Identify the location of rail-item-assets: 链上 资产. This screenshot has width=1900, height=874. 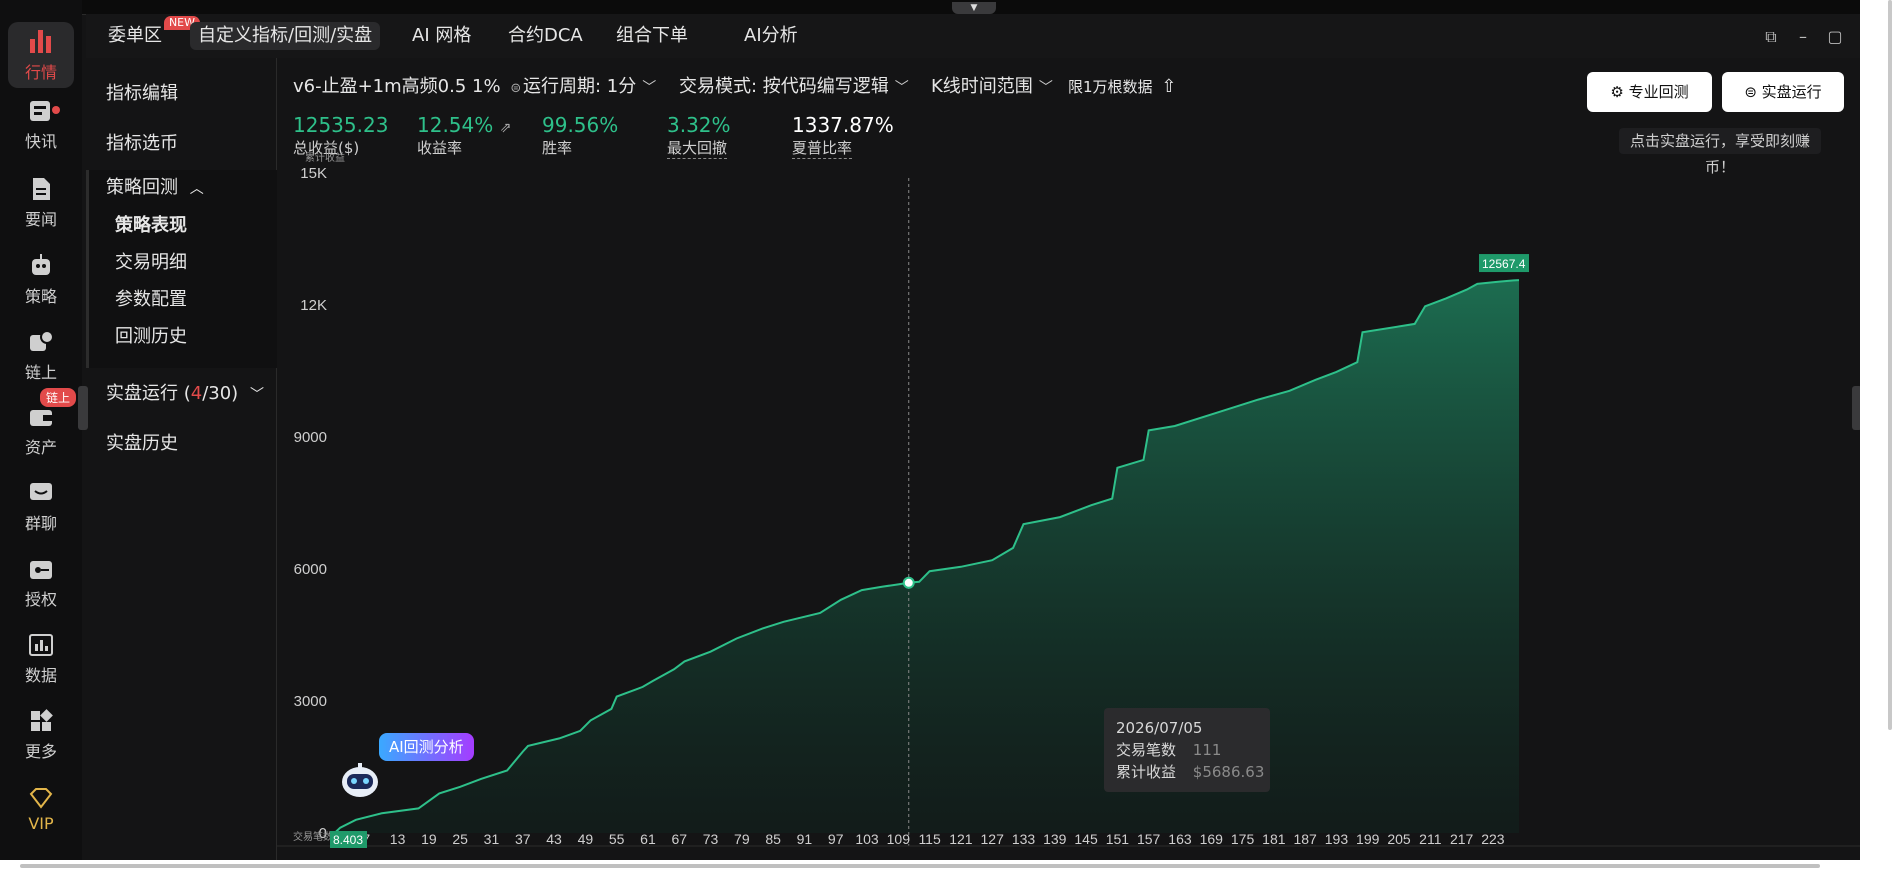
(42, 426).